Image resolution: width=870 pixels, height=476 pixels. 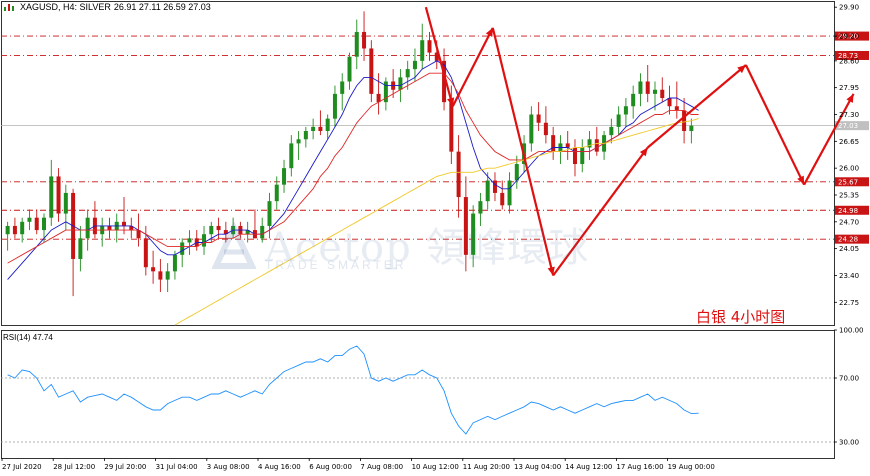 I want to click on rsi-tick-label: 100.00, so click(x=851, y=331).